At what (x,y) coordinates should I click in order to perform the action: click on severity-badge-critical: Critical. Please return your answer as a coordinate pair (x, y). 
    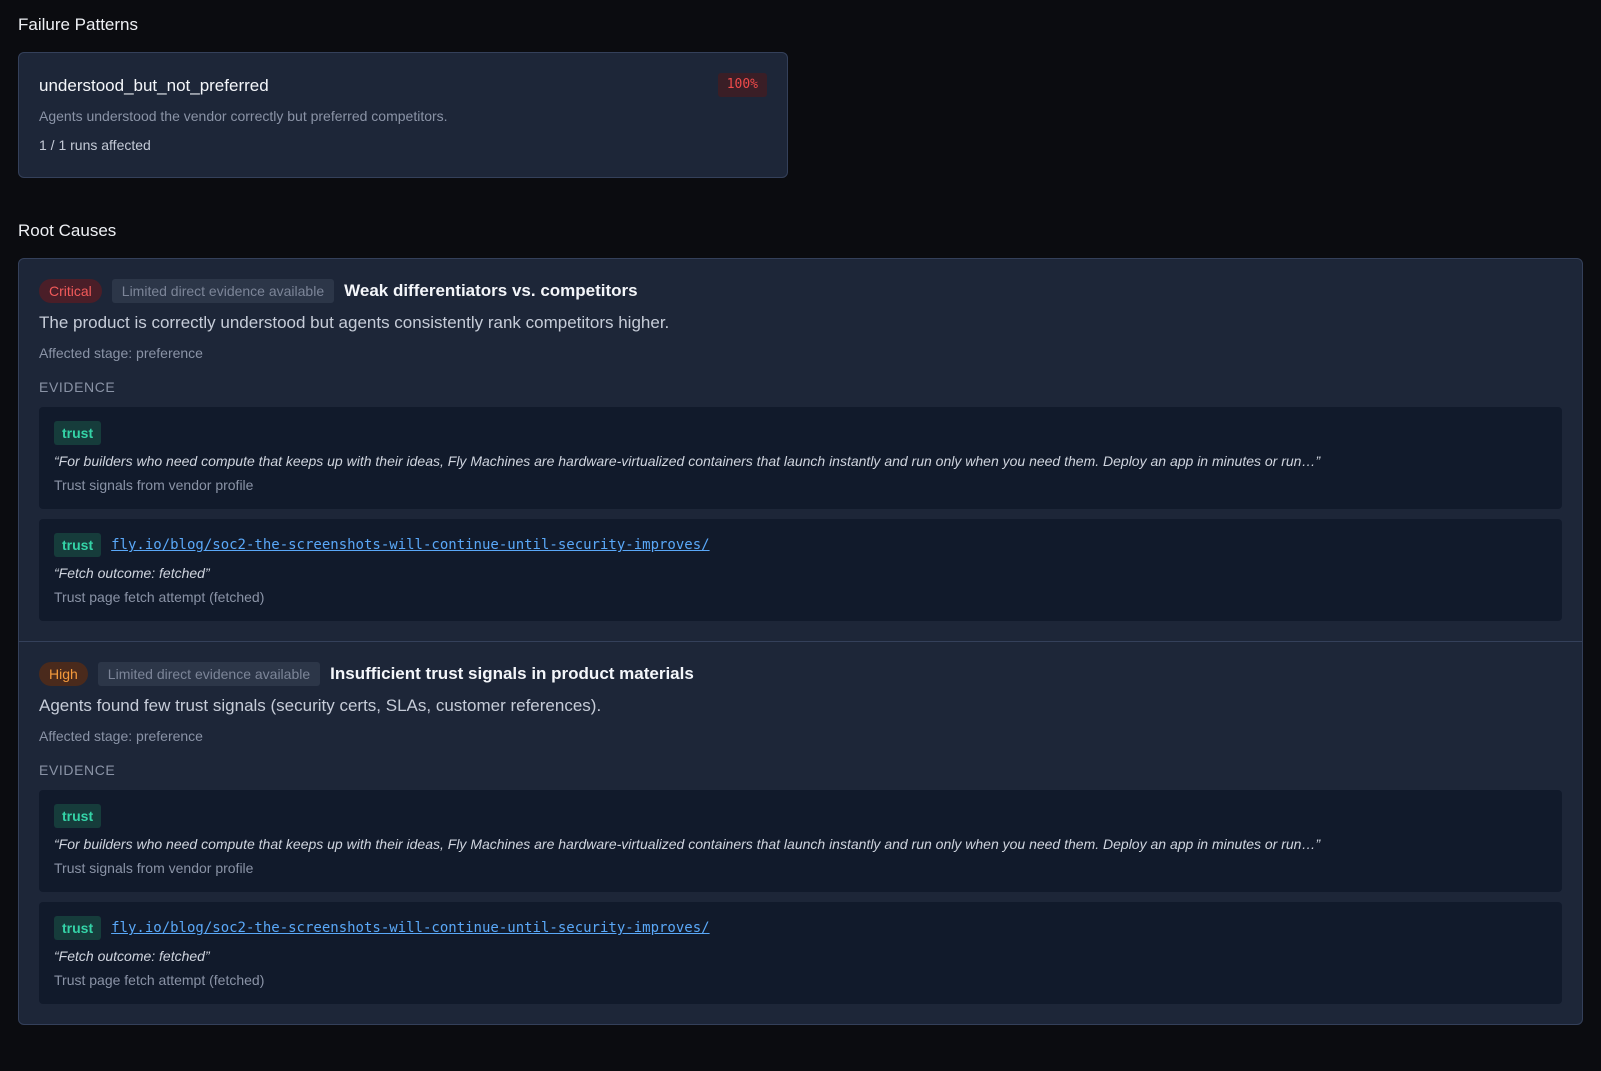
    Looking at the image, I should click on (70, 291).